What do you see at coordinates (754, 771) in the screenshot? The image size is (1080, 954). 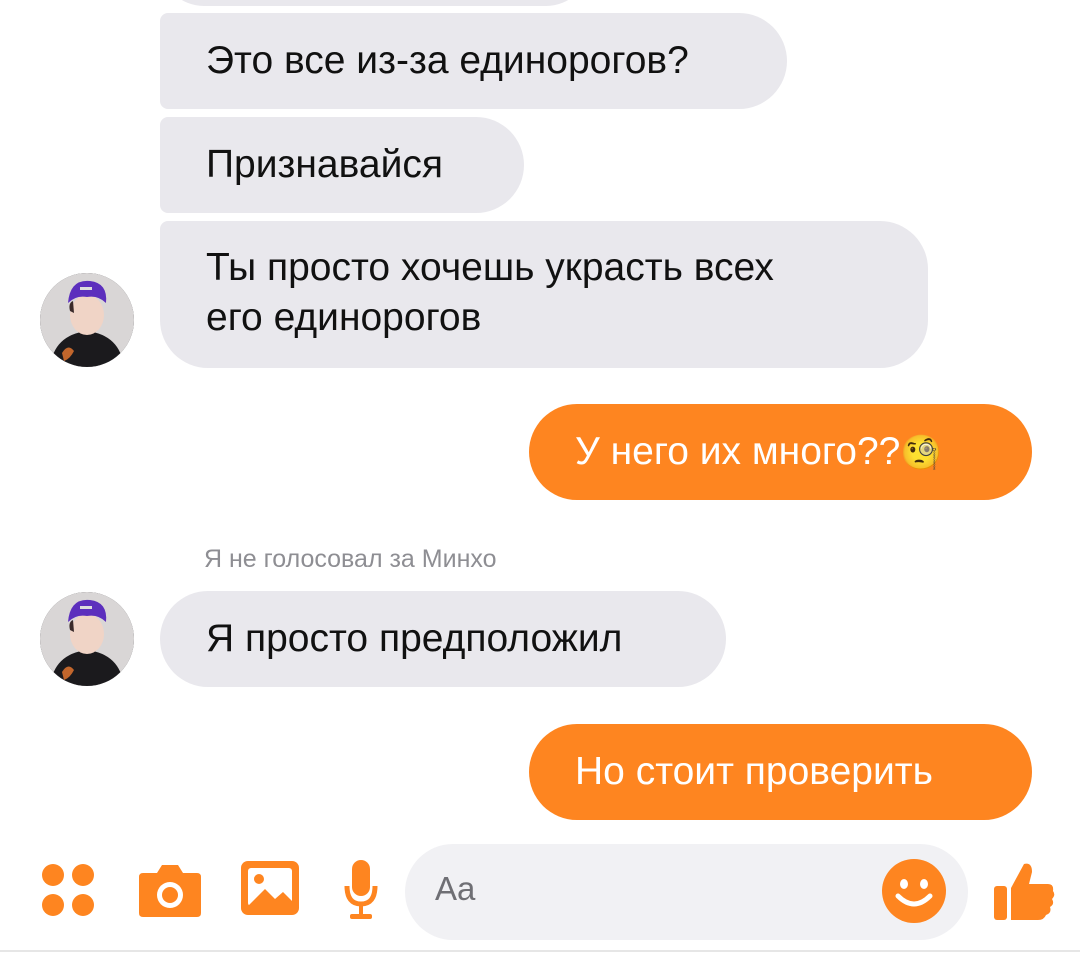 I see `message-text: Но стоит проверить` at bounding box center [754, 771].